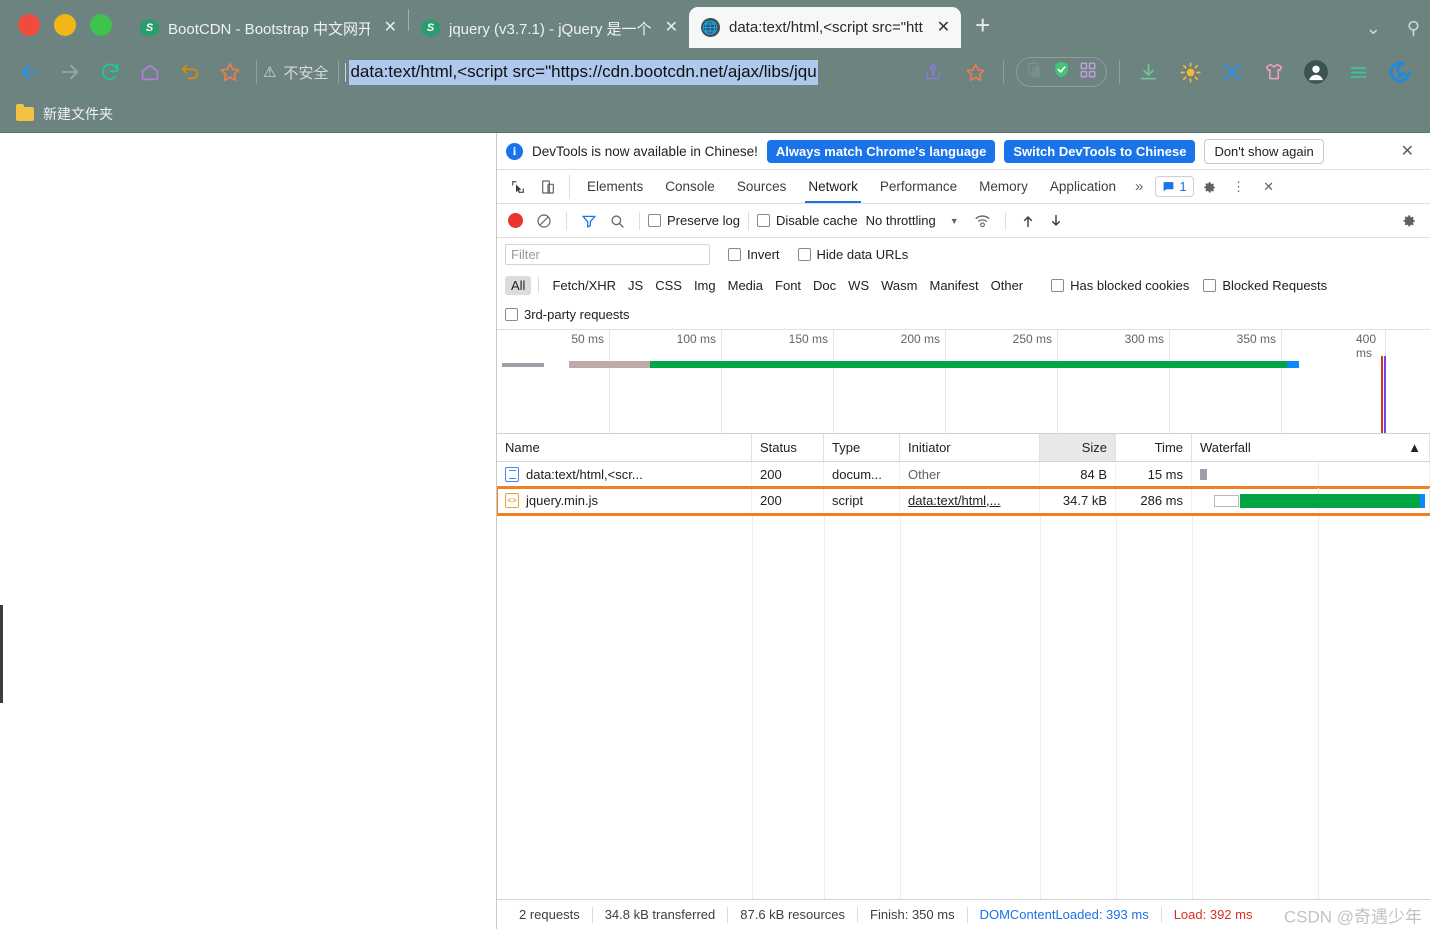  Describe the element at coordinates (1088, 72) in the screenshot. I see `grid-icon` at that location.